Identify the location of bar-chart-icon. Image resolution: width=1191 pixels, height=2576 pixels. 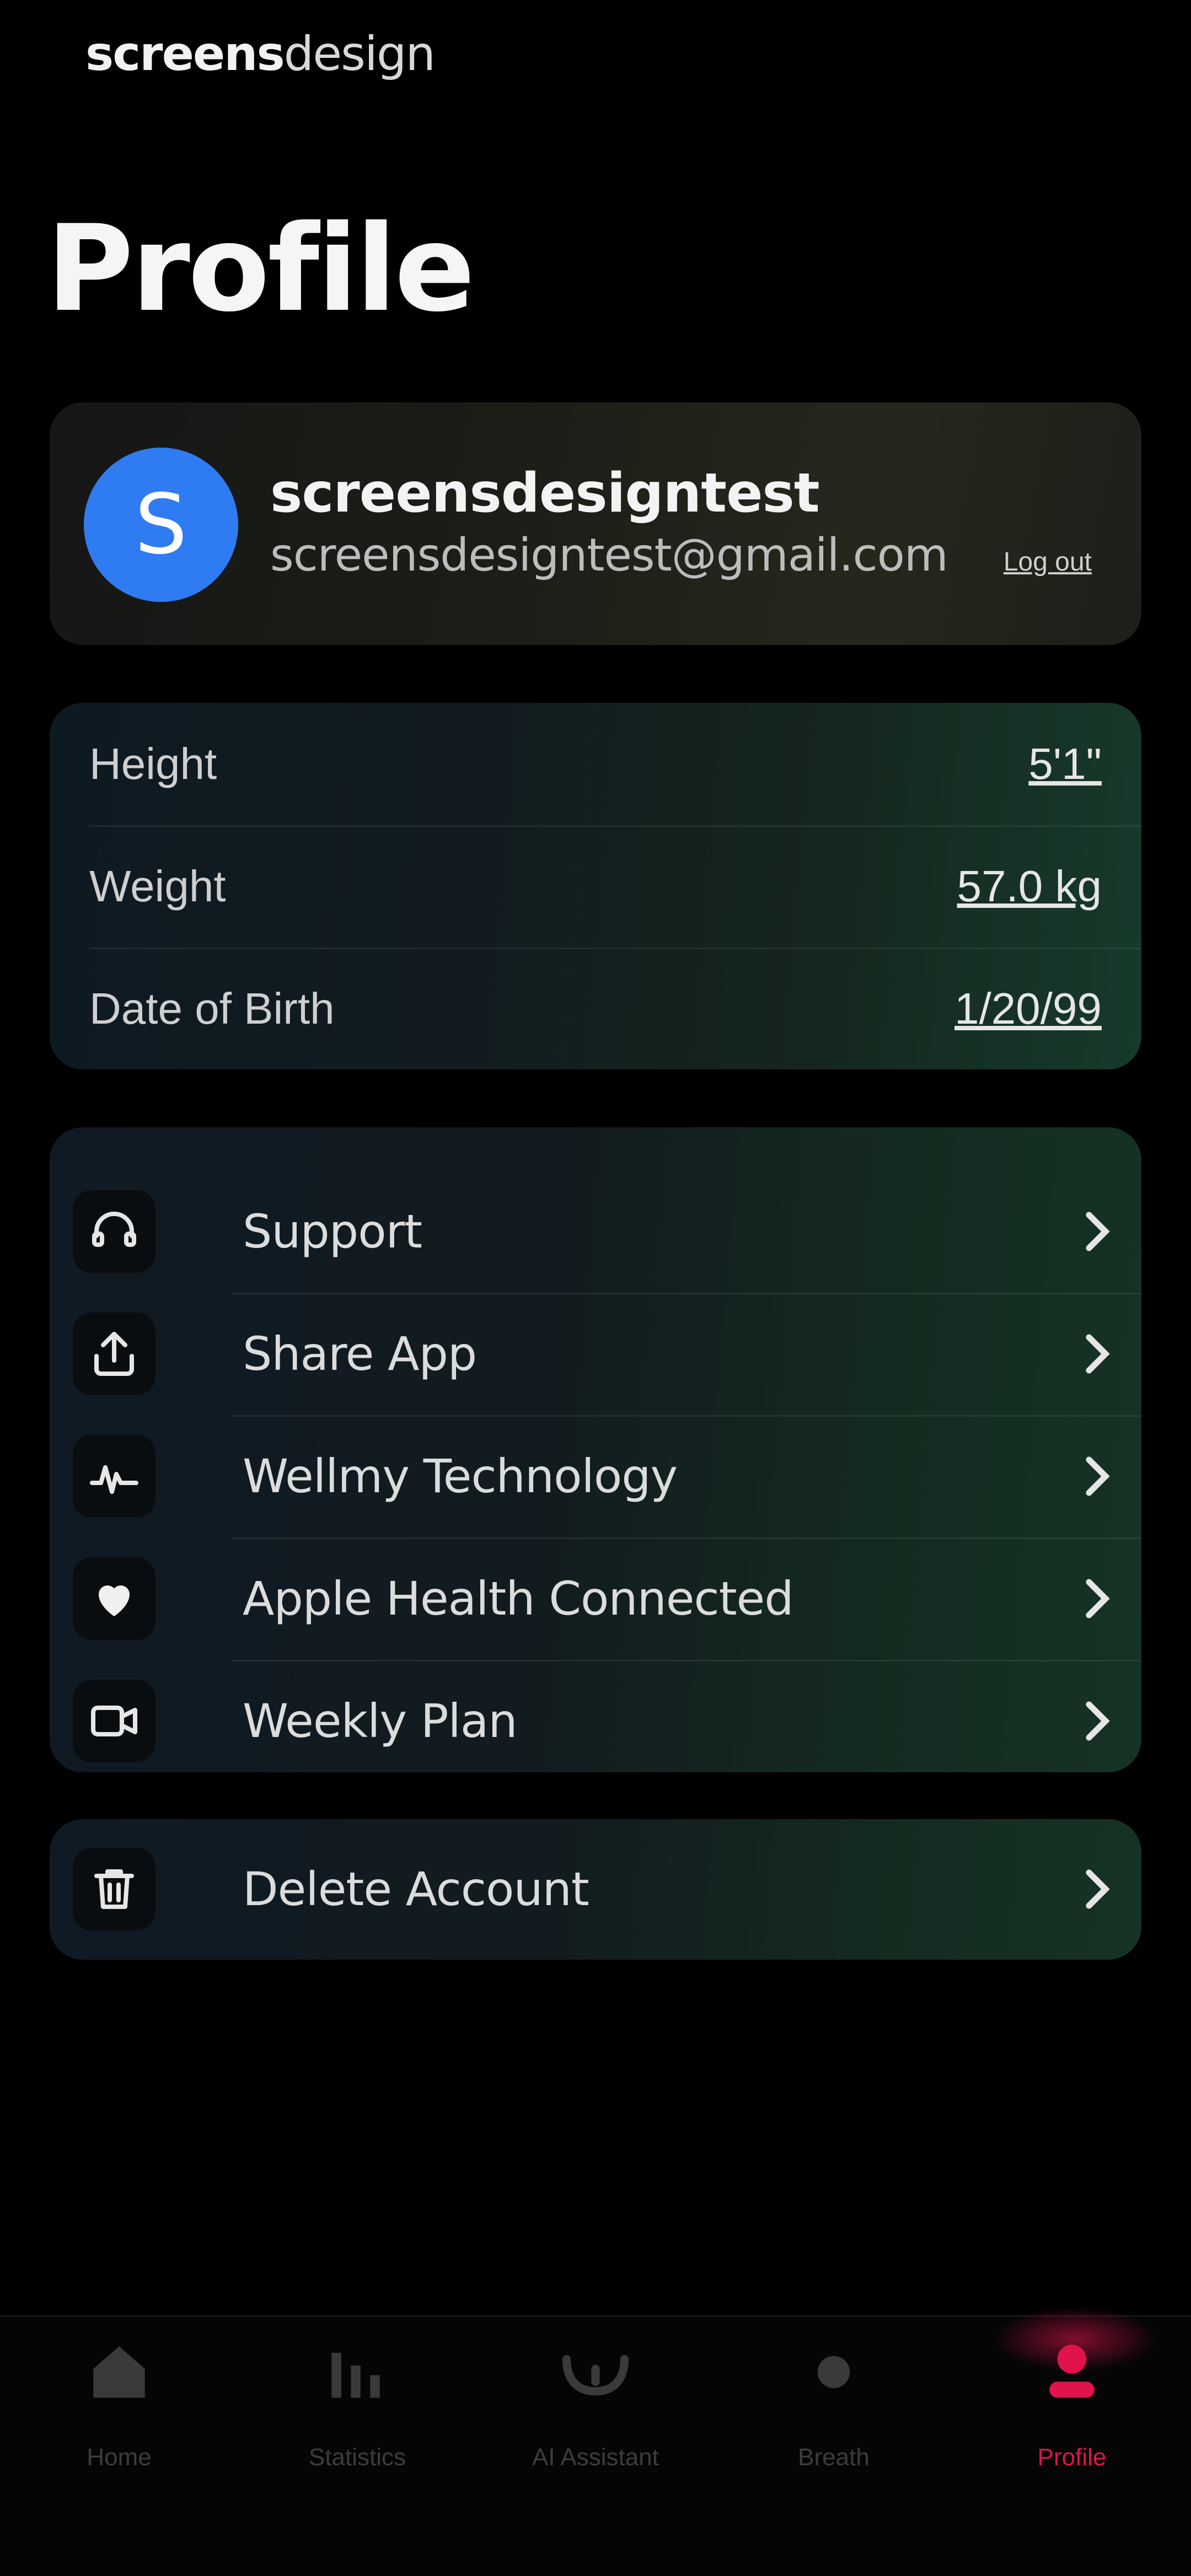
(355, 2375).